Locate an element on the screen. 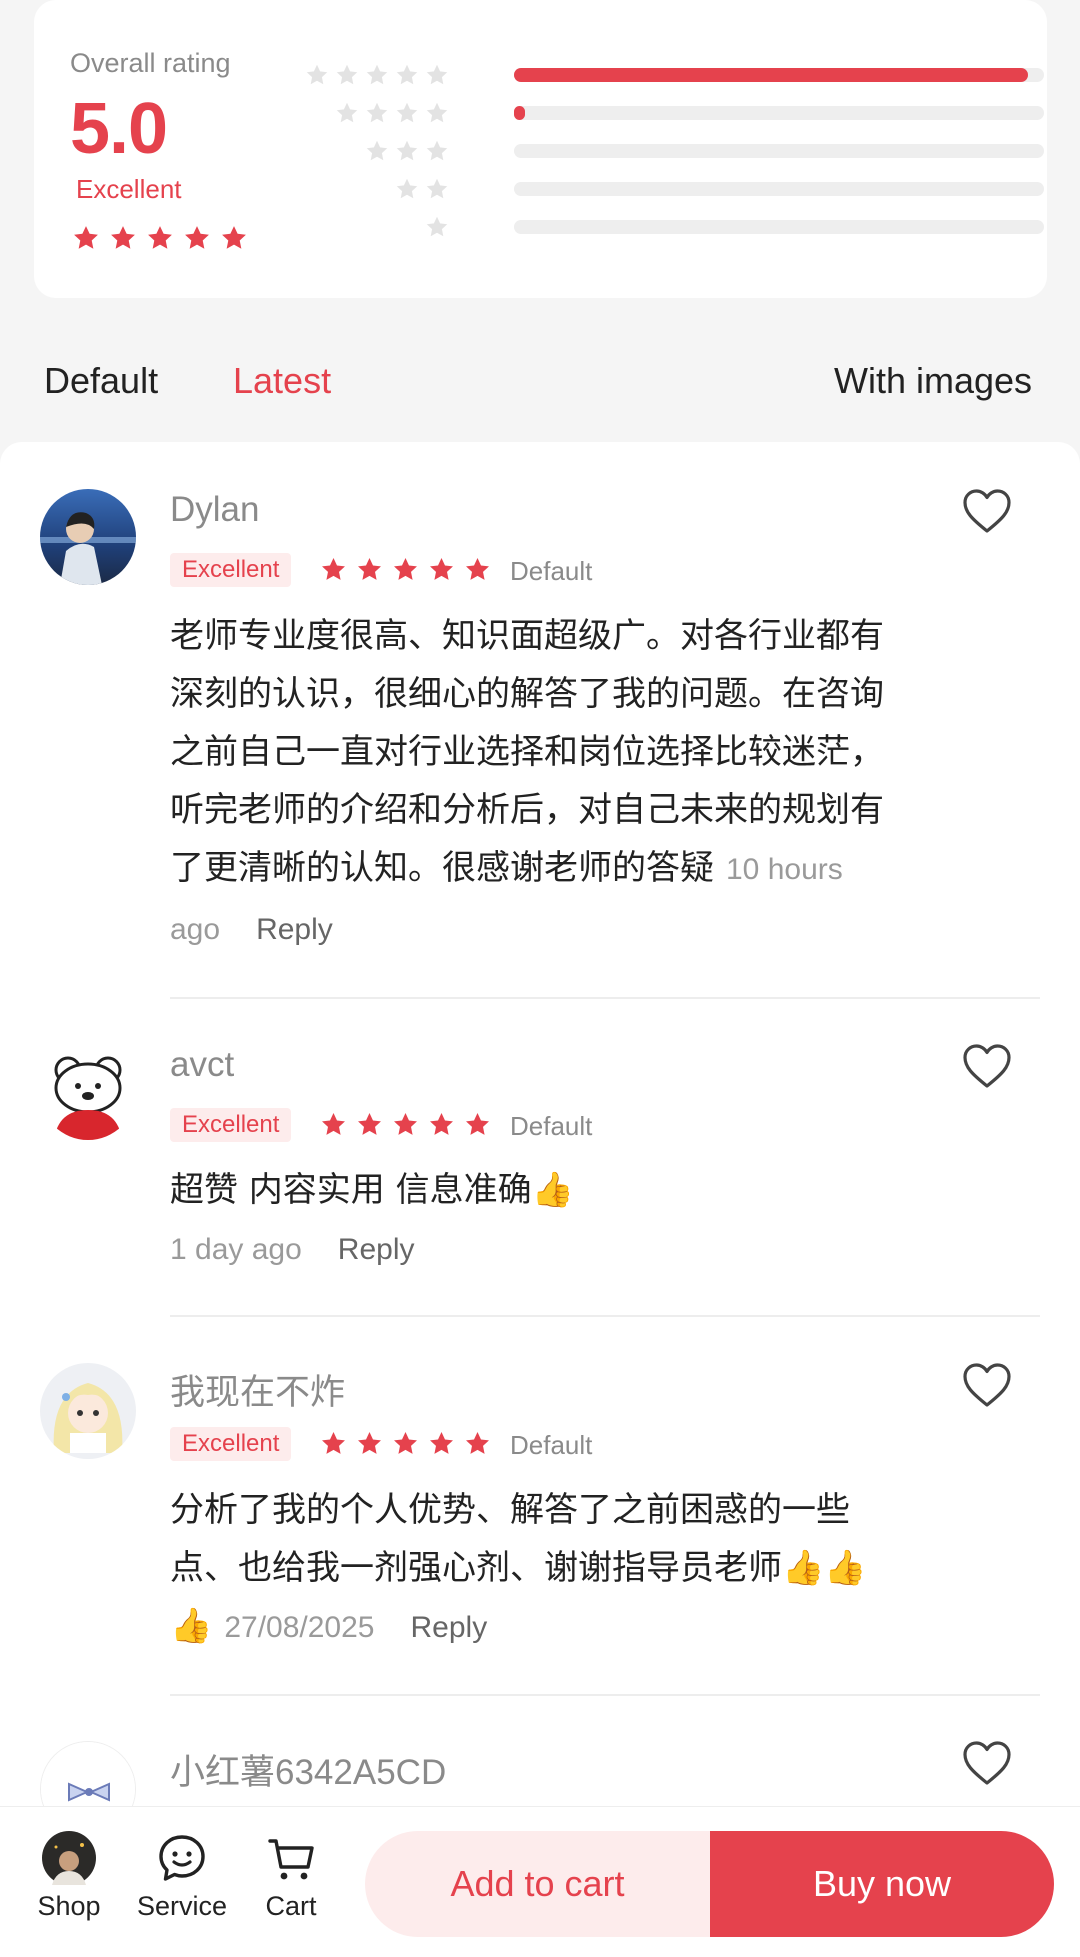 This screenshot has height=1957, width=1080. review-time: 1 day ago is located at coordinates (236, 1249).